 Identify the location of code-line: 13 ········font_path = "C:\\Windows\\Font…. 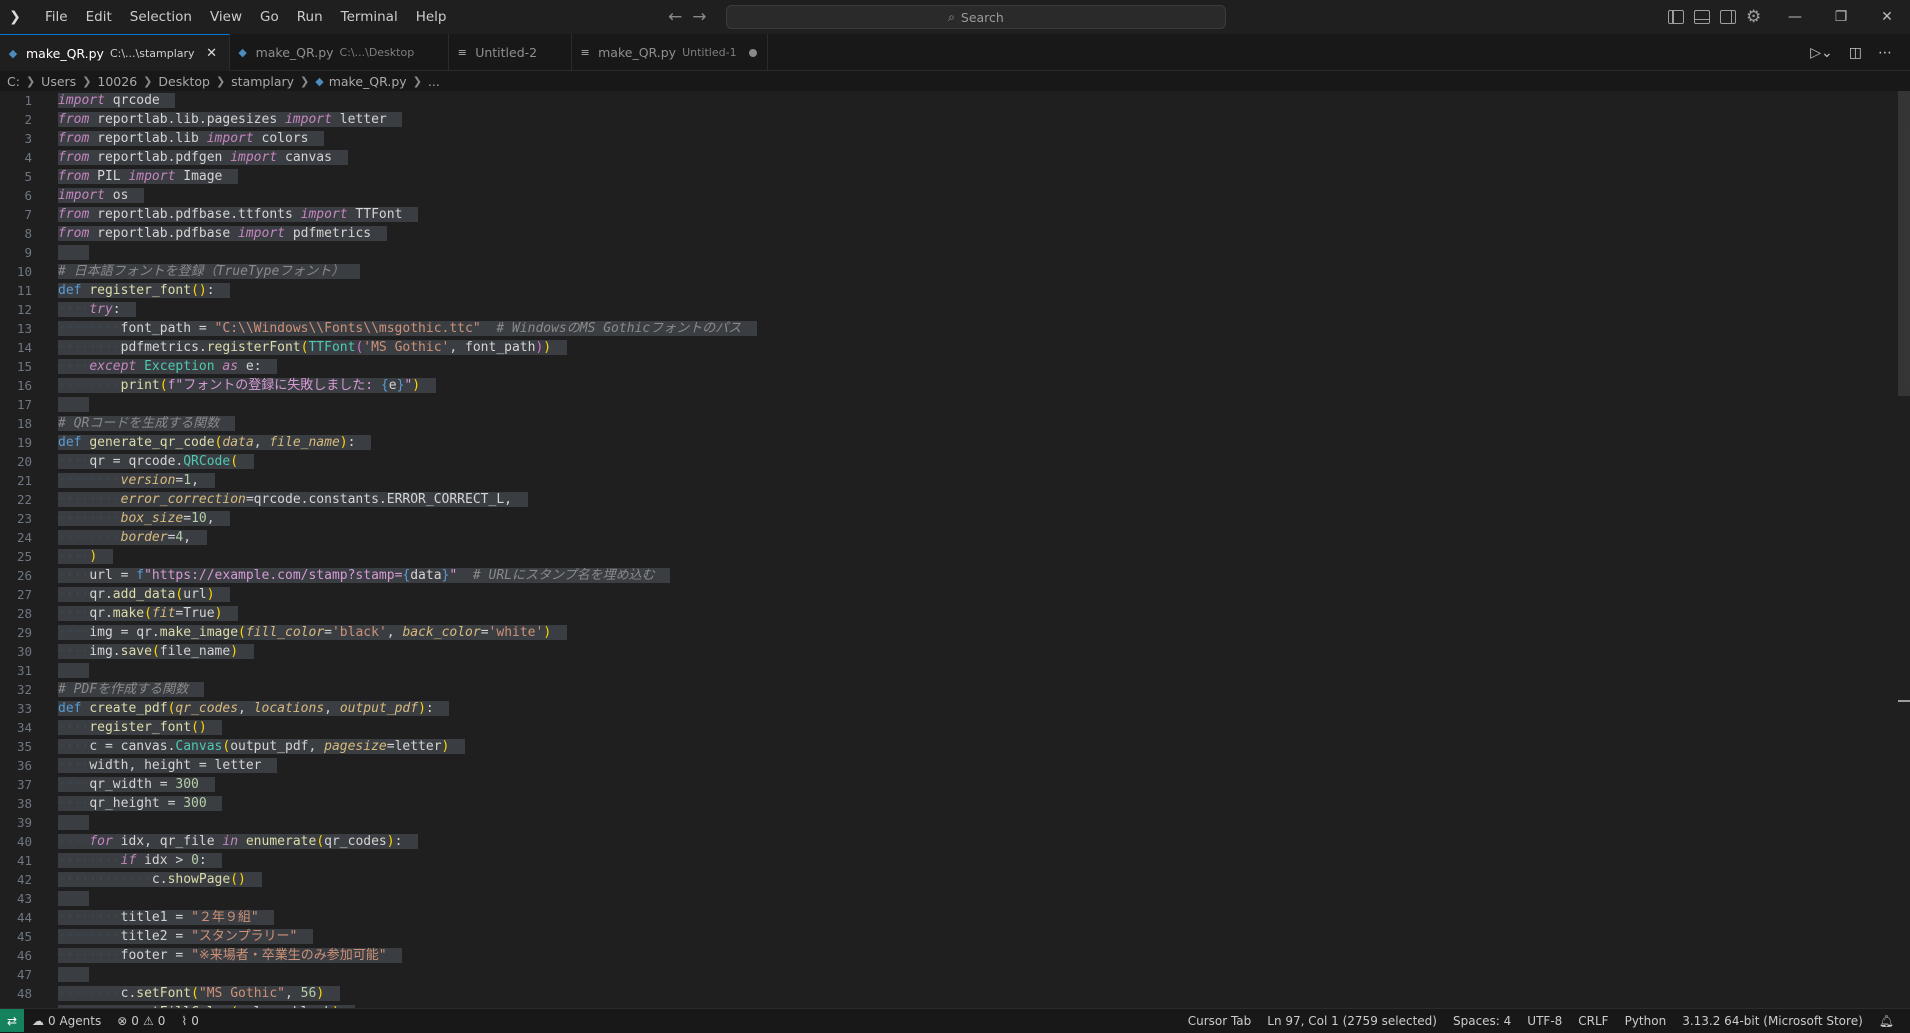
(949, 328).